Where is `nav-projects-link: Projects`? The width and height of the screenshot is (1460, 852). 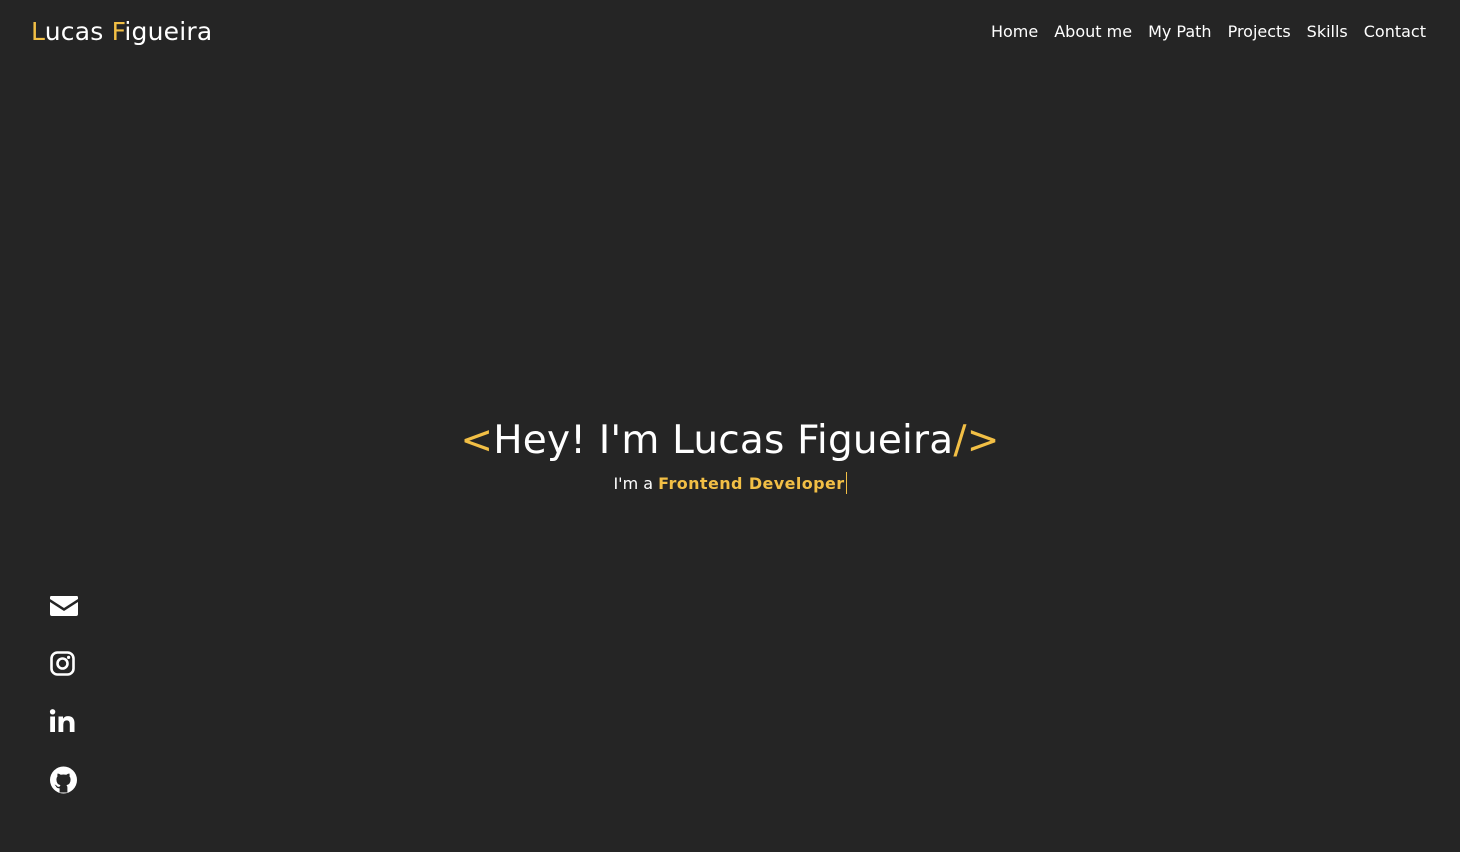
nav-projects-link: Projects is located at coordinates (1259, 32).